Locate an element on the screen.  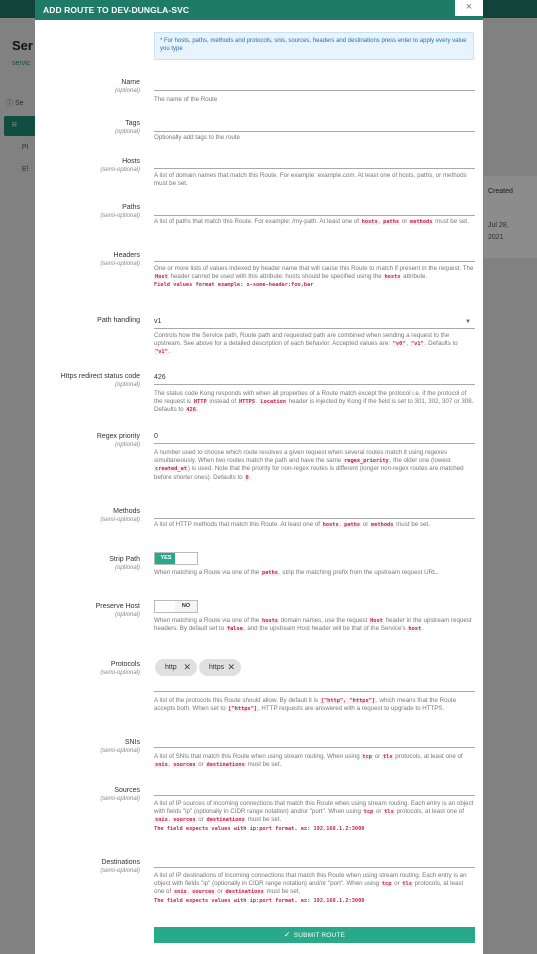
dropdown-caret-icon: ▼ is located at coordinates (468, 322).